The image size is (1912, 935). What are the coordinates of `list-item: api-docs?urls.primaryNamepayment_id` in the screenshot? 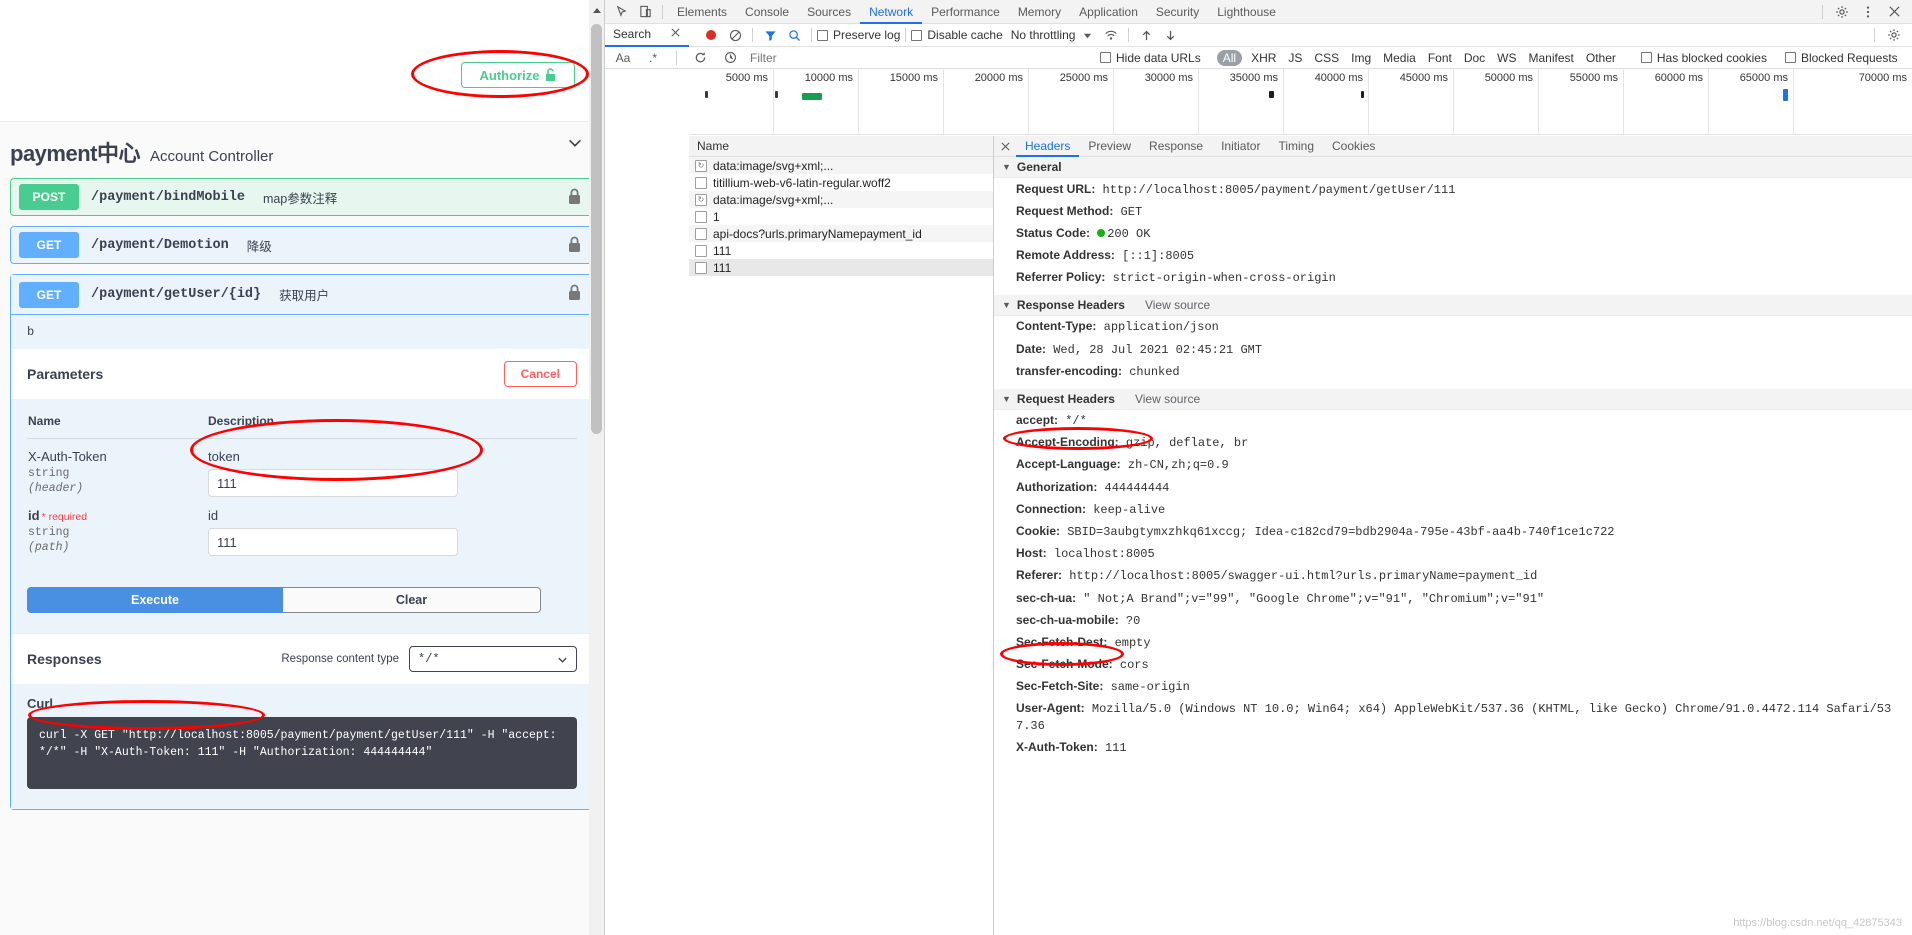 It's located at (841, 233).